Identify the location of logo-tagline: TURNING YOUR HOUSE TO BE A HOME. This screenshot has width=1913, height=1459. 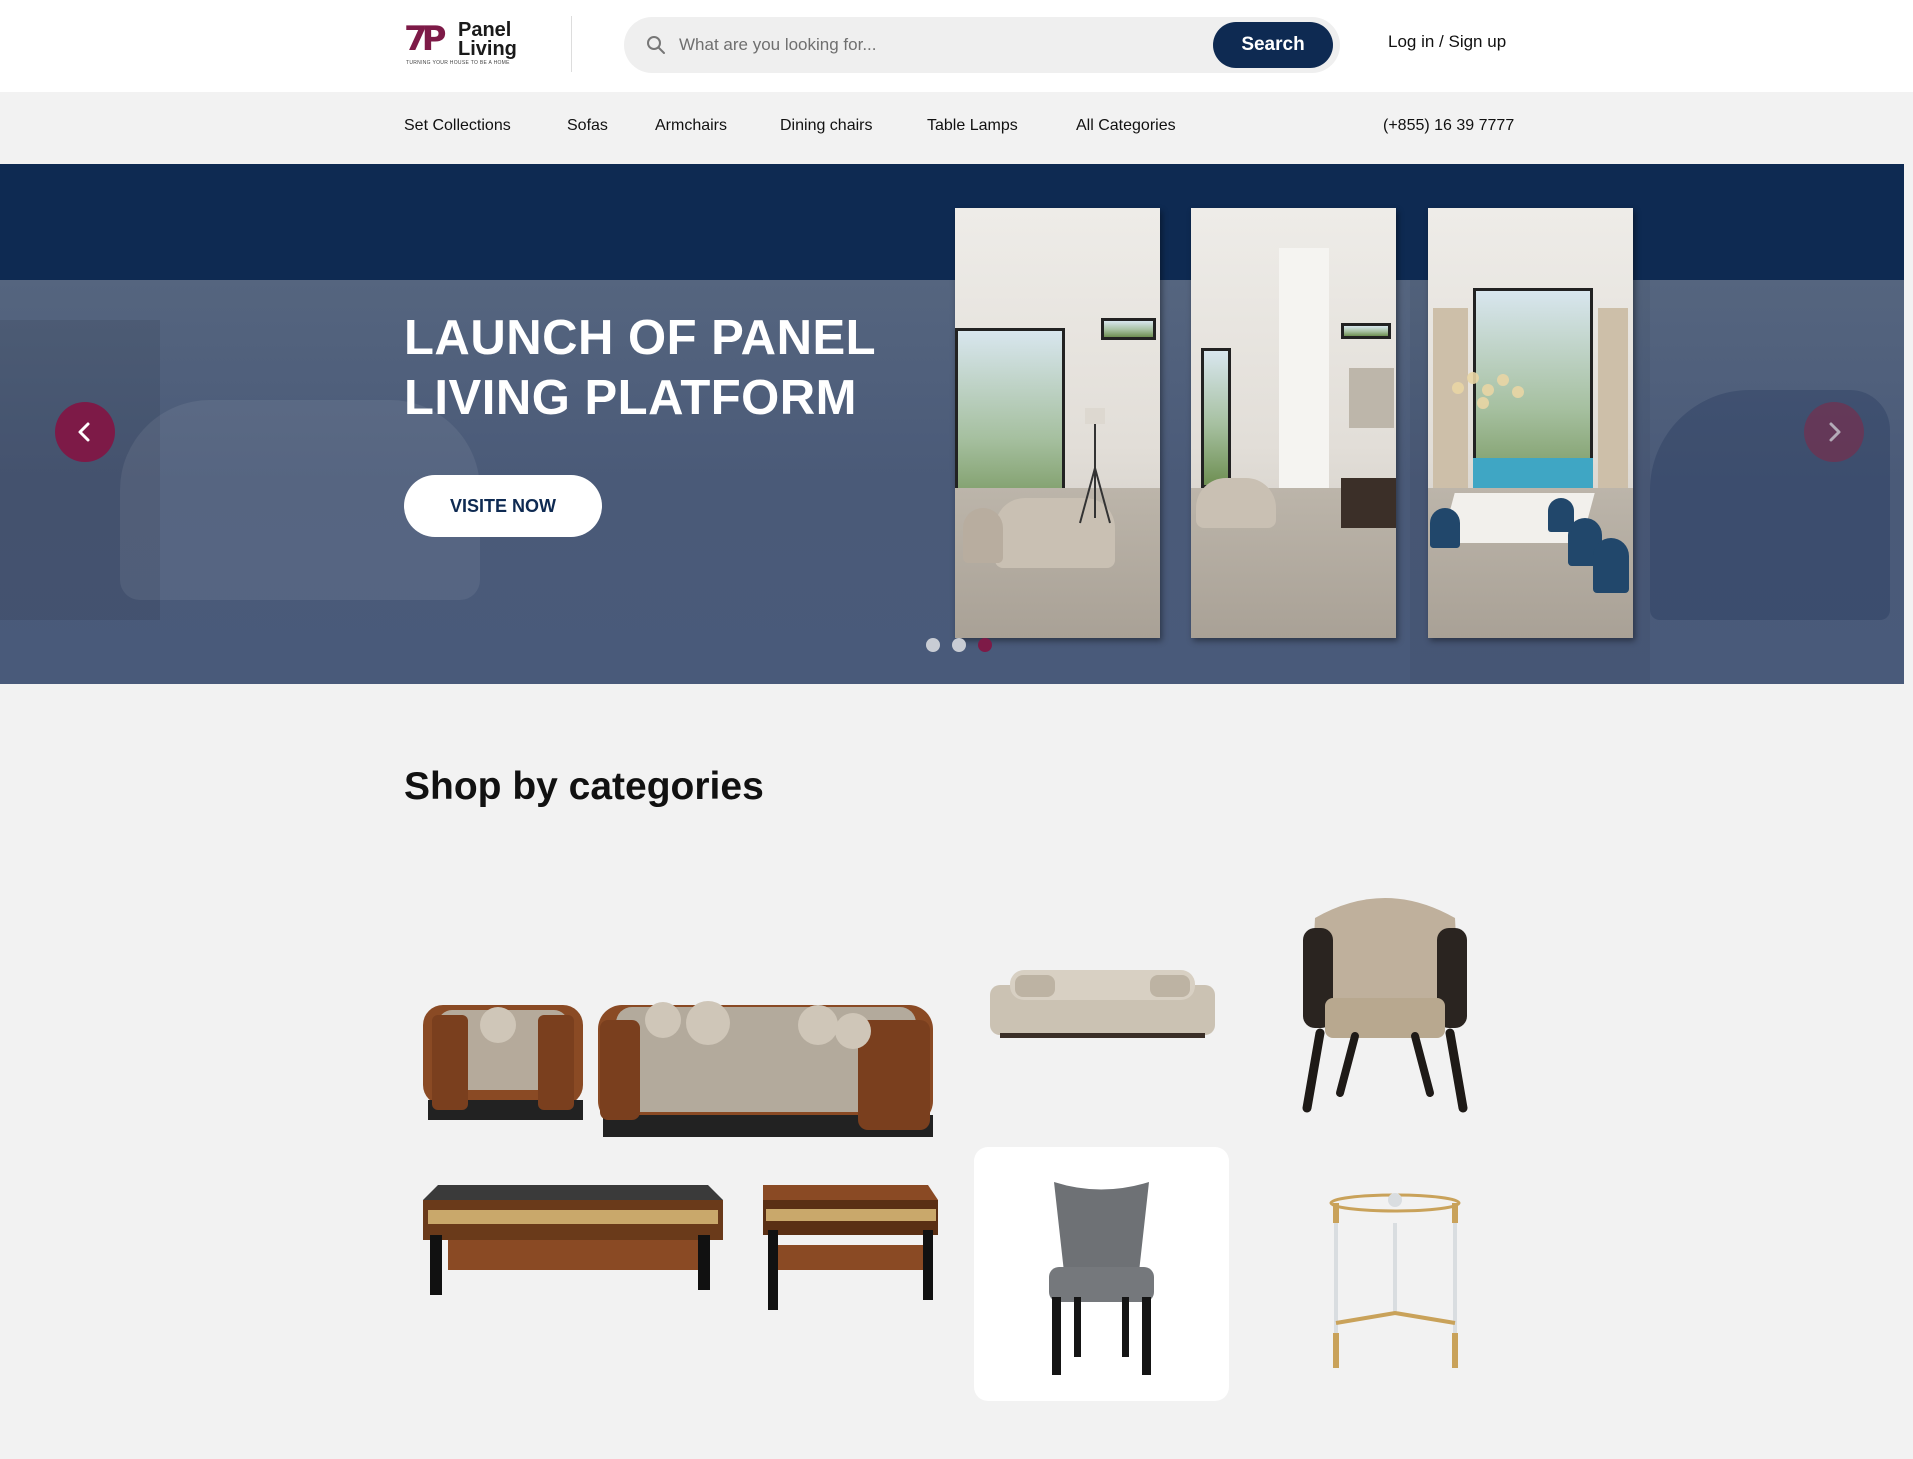
(458, 63).